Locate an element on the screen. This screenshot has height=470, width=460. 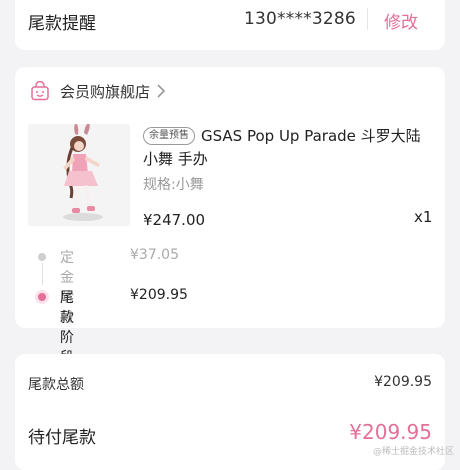
product-price: ¥247.00 is located at coordinates (174, 220).